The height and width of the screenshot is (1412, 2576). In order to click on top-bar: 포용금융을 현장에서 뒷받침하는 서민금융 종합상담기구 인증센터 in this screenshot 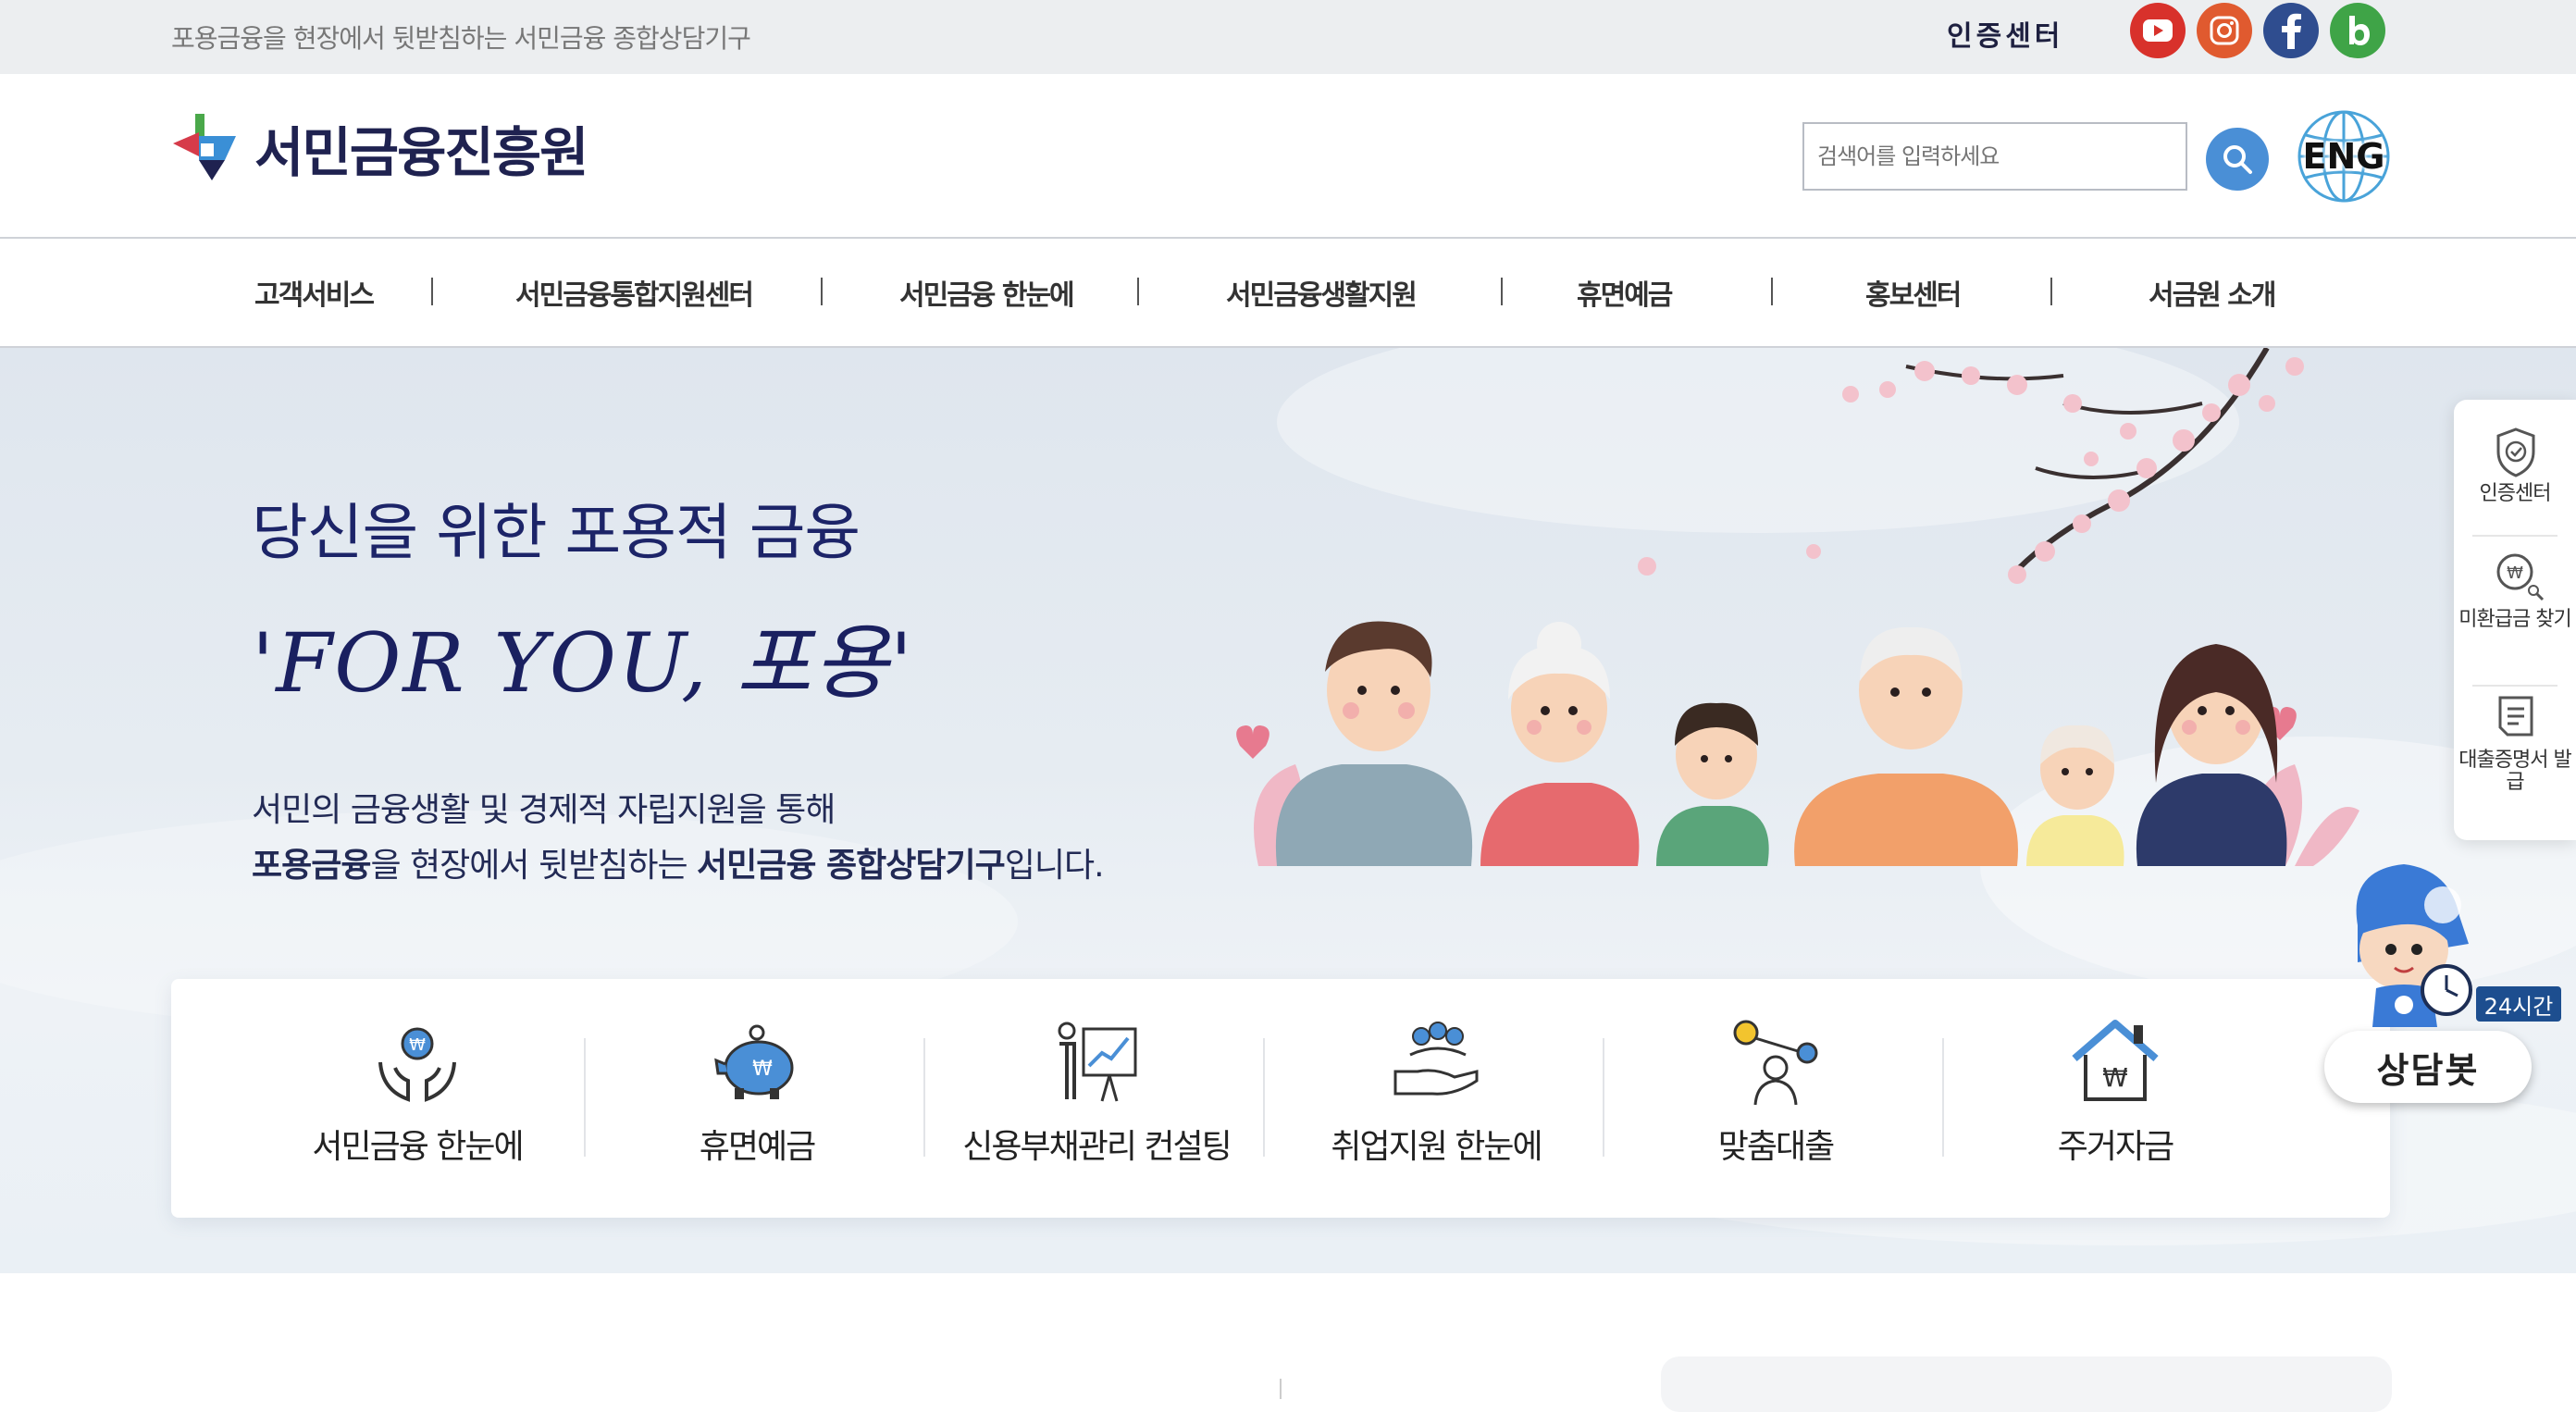, I will do `click(1288, 37)`.